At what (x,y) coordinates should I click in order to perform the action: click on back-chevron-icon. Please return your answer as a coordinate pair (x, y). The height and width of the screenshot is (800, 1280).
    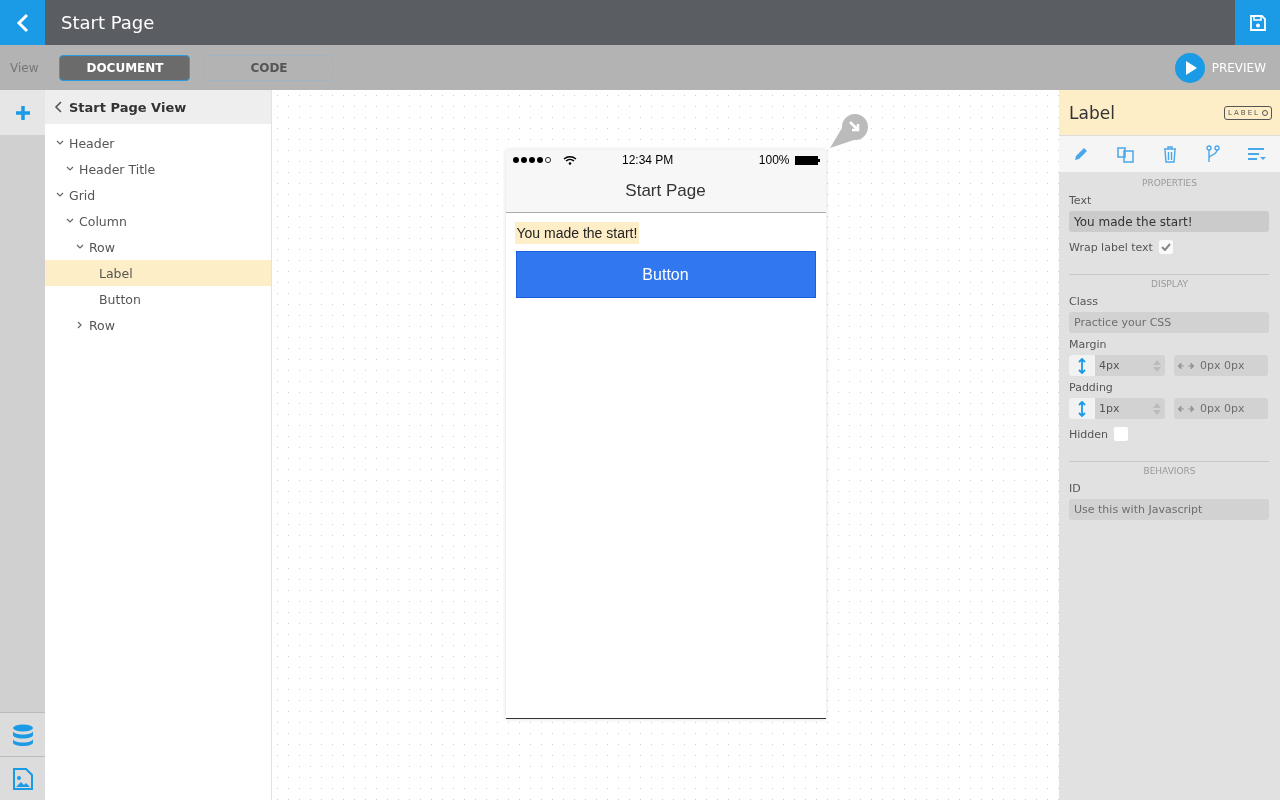
    Looking at the image, I should click on (58, 107).